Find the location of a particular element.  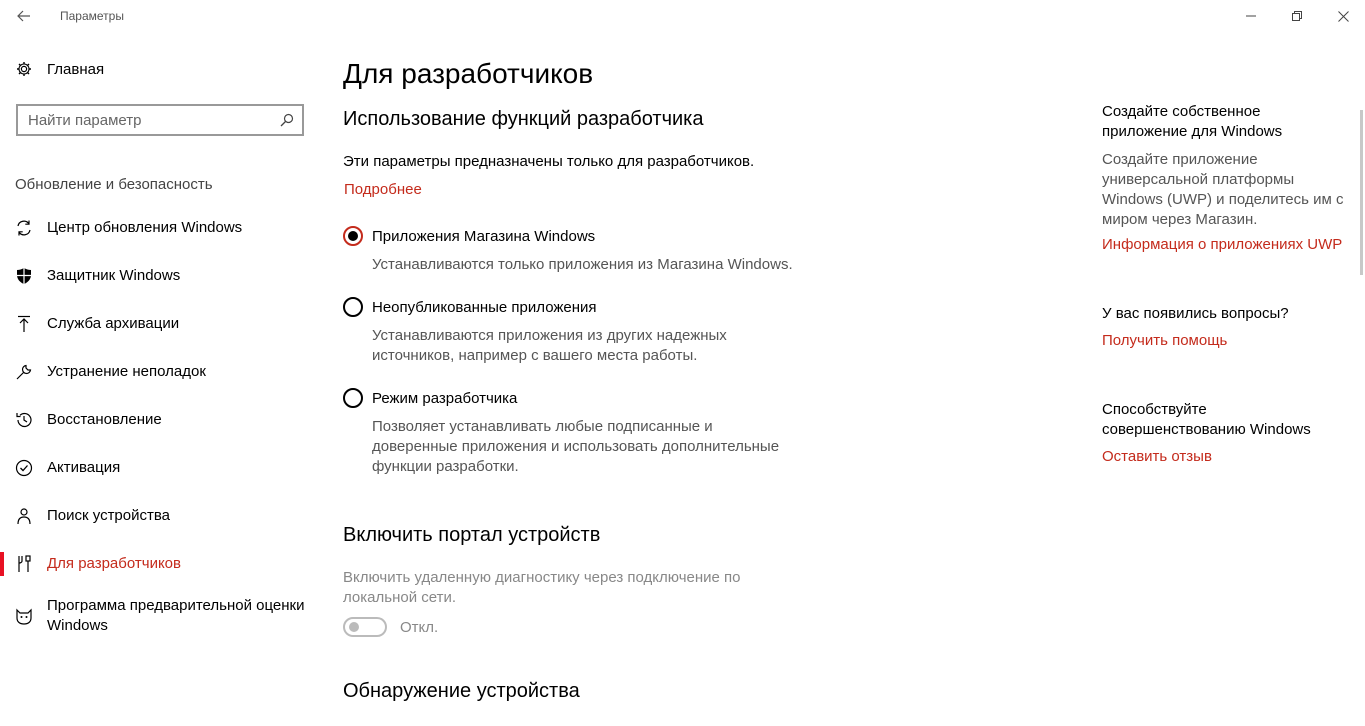

restore-button is located at coordinates (1297, 16).